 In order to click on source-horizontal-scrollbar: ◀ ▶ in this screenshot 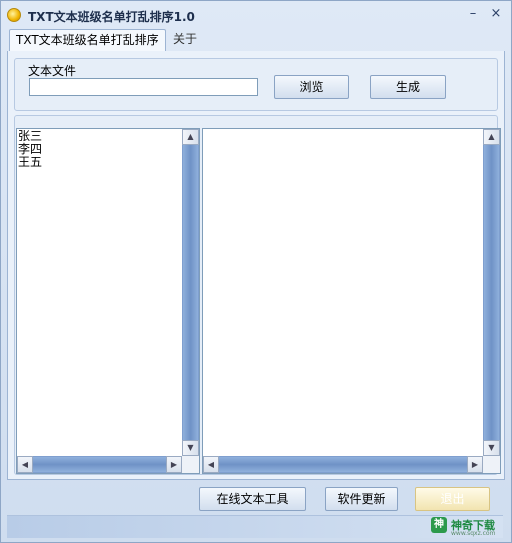, I will do `click(99, 464)`.